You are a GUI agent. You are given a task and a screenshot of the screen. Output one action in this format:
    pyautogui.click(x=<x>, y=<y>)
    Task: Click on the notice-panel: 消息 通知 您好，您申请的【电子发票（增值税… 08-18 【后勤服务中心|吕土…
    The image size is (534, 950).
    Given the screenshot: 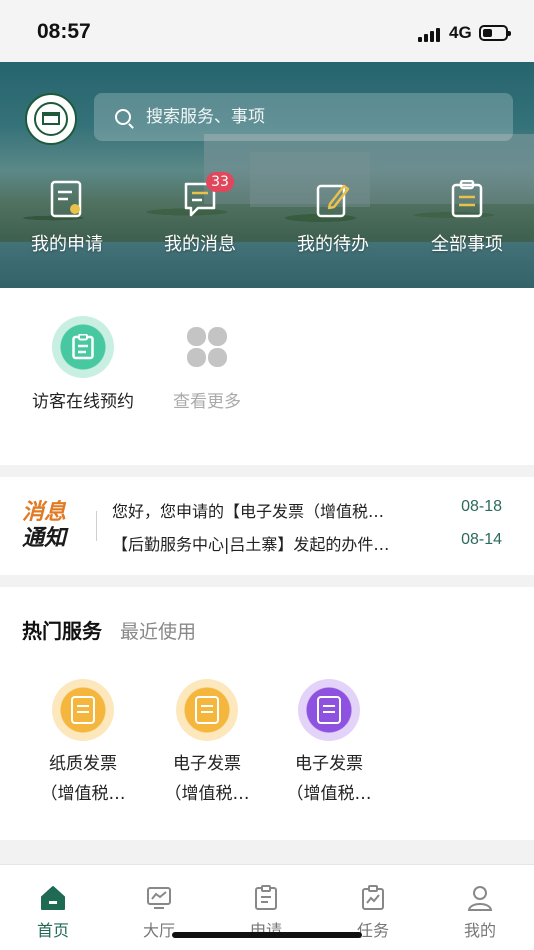 What is the action you would take?
    pyautogui.click(x=267, y=526)
    